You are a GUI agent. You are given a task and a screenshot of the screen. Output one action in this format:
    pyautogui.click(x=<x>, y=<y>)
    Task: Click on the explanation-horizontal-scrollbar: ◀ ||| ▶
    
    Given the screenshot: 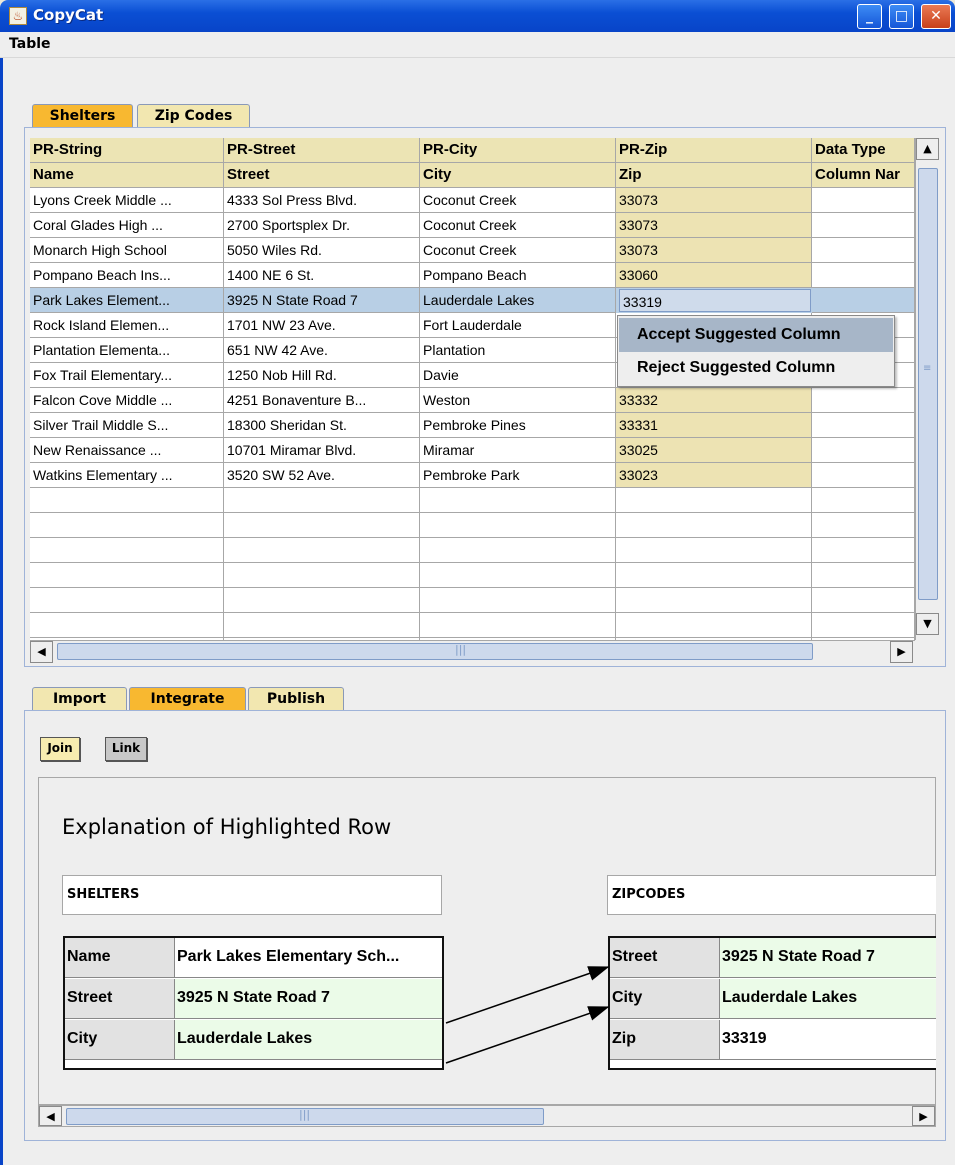 What is the action you would take?
    pyautogui.click(x=487, y=1116)
    